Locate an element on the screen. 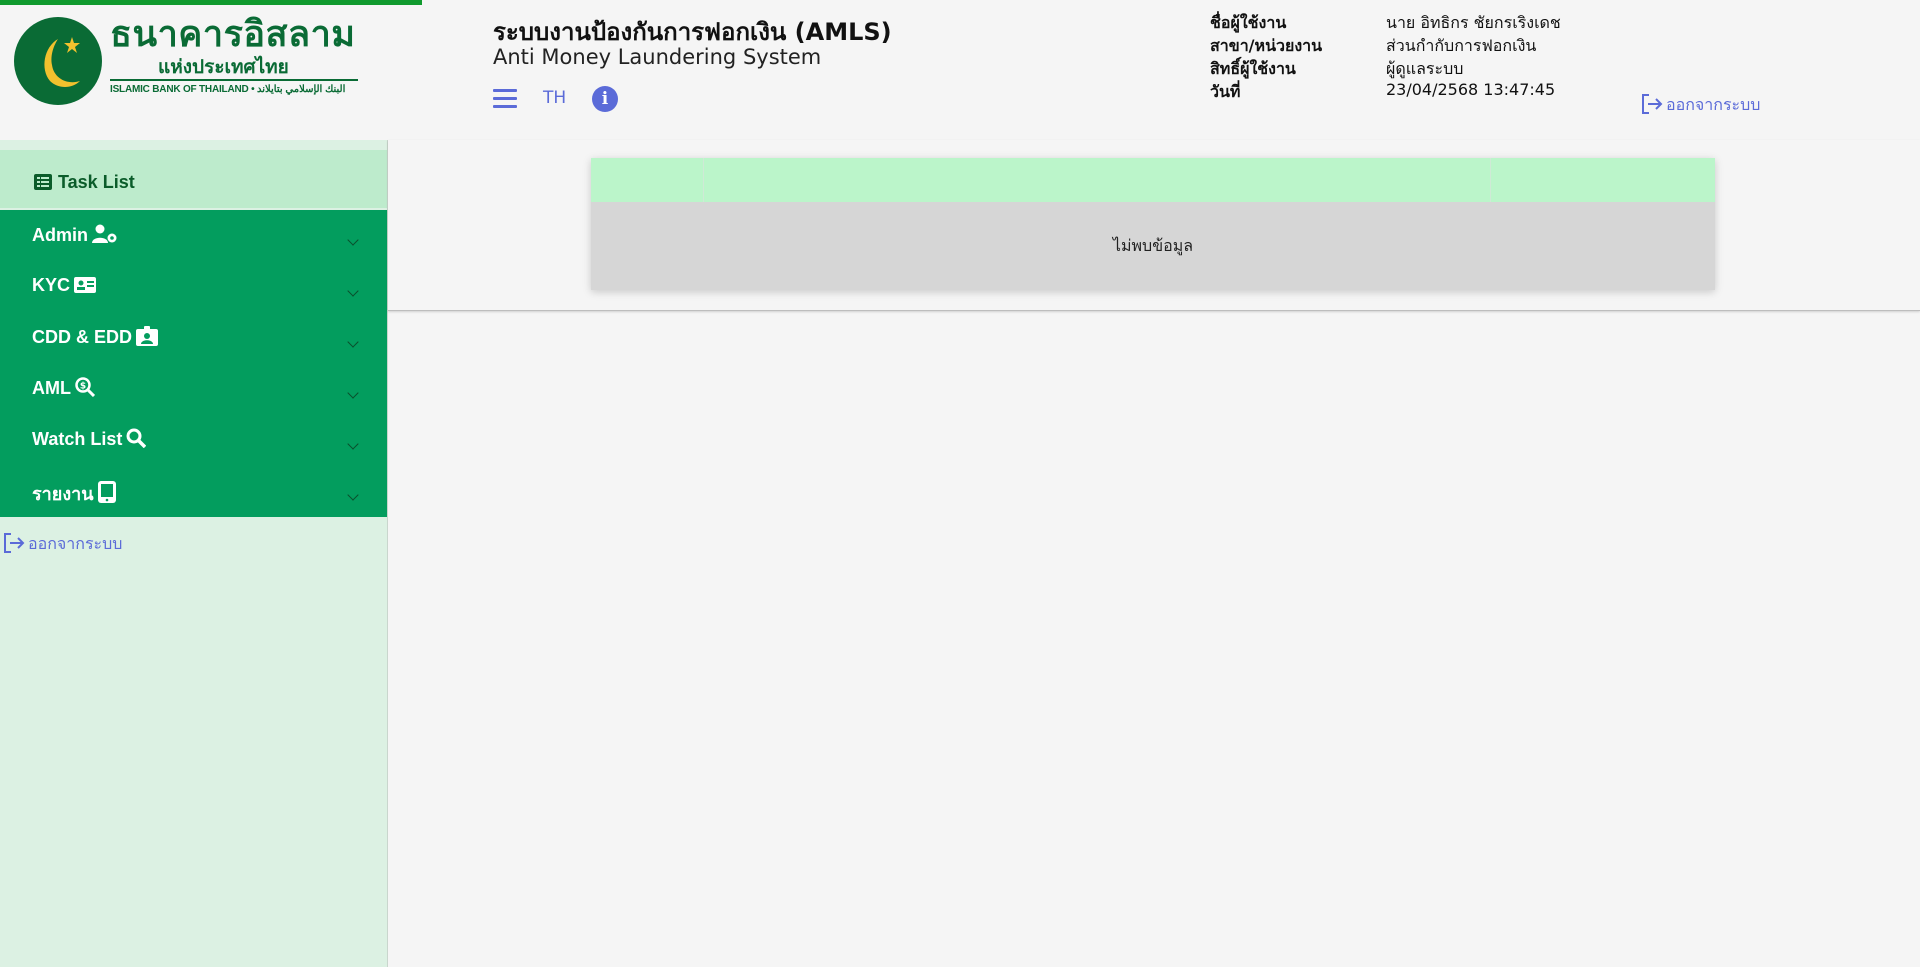 The width and height of the screenshot is (1920, 967). loading-progress-bar is located at coordinates (960, 2).